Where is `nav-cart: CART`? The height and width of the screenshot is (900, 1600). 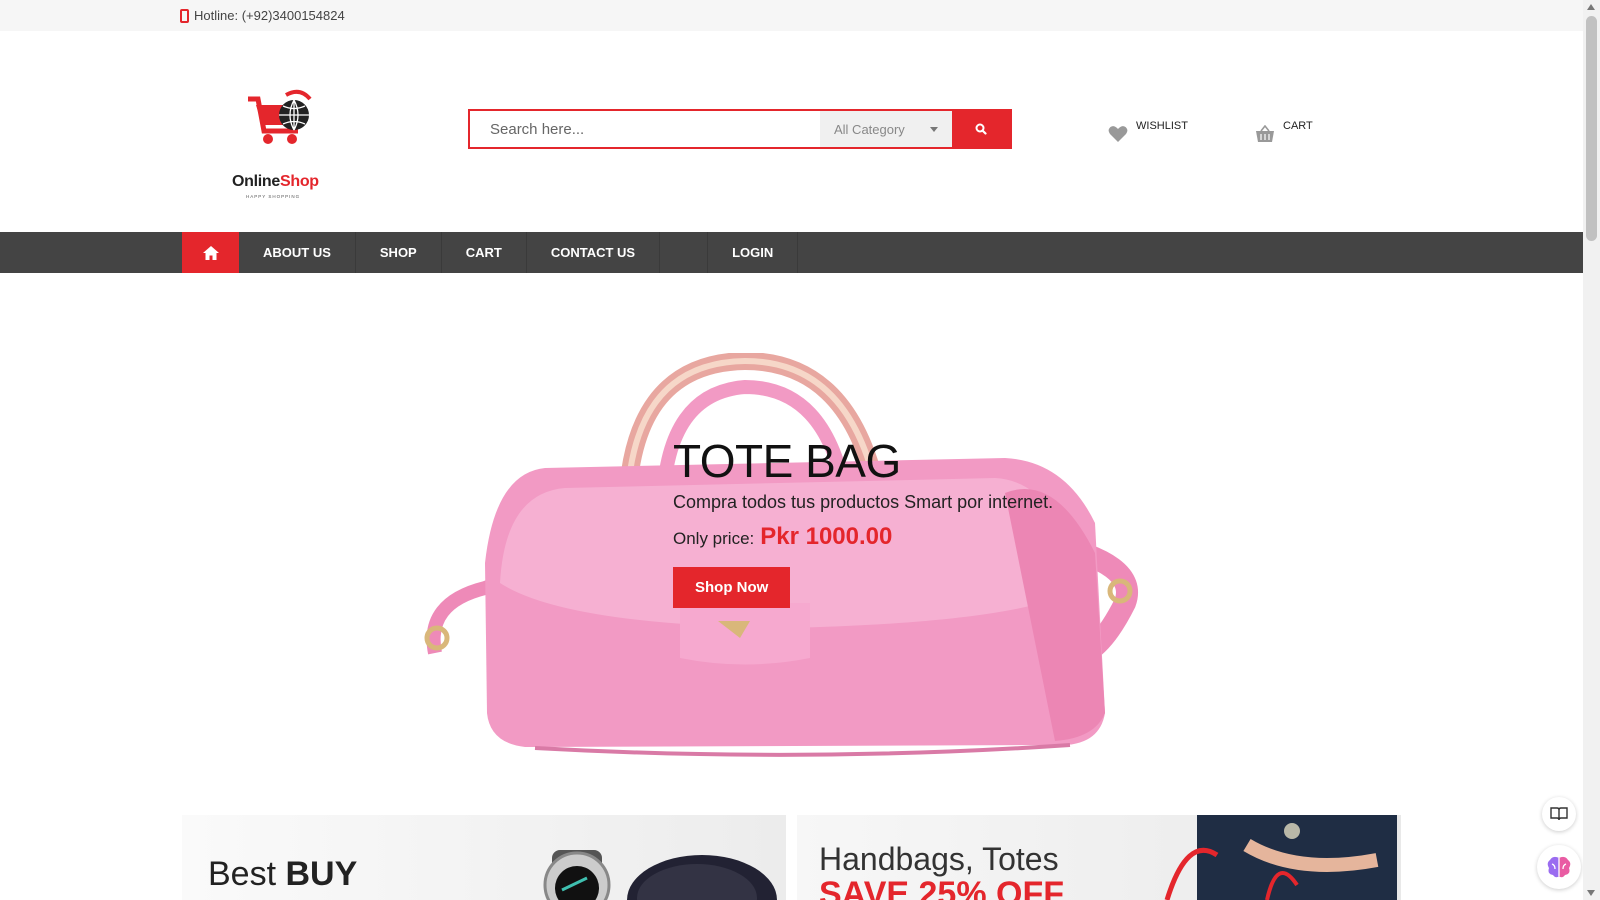 nav-cart: CART is located at coordinates (484, 252).